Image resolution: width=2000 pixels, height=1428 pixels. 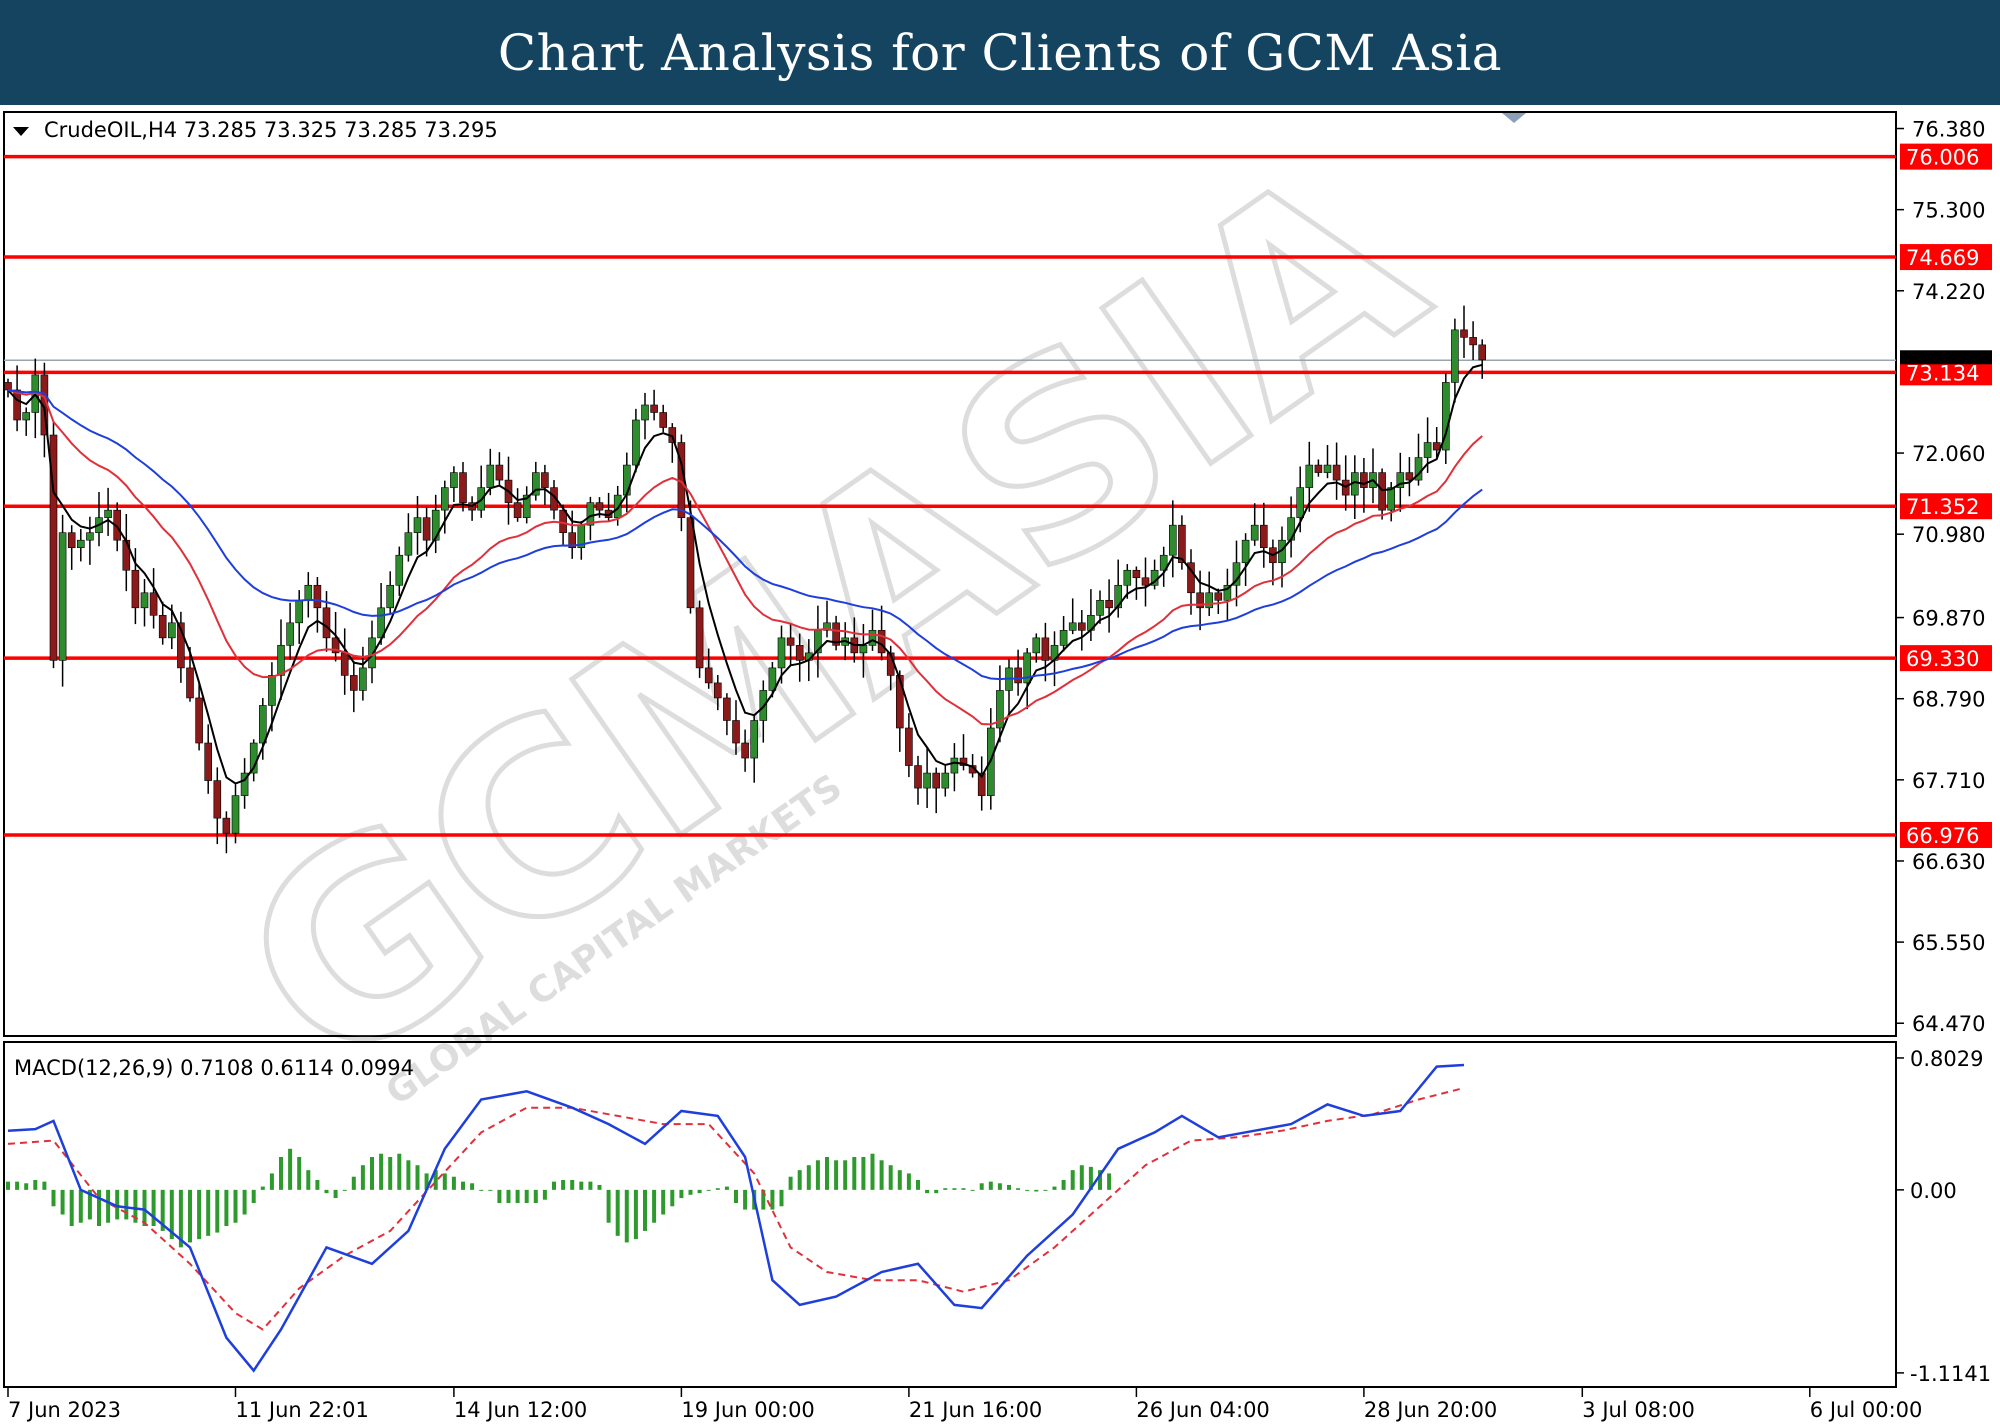 What do you see at coordinates (1948, 130) in the screenshot?
I see `price-tick-label: 76.380` at bounding box center [1948, 130].